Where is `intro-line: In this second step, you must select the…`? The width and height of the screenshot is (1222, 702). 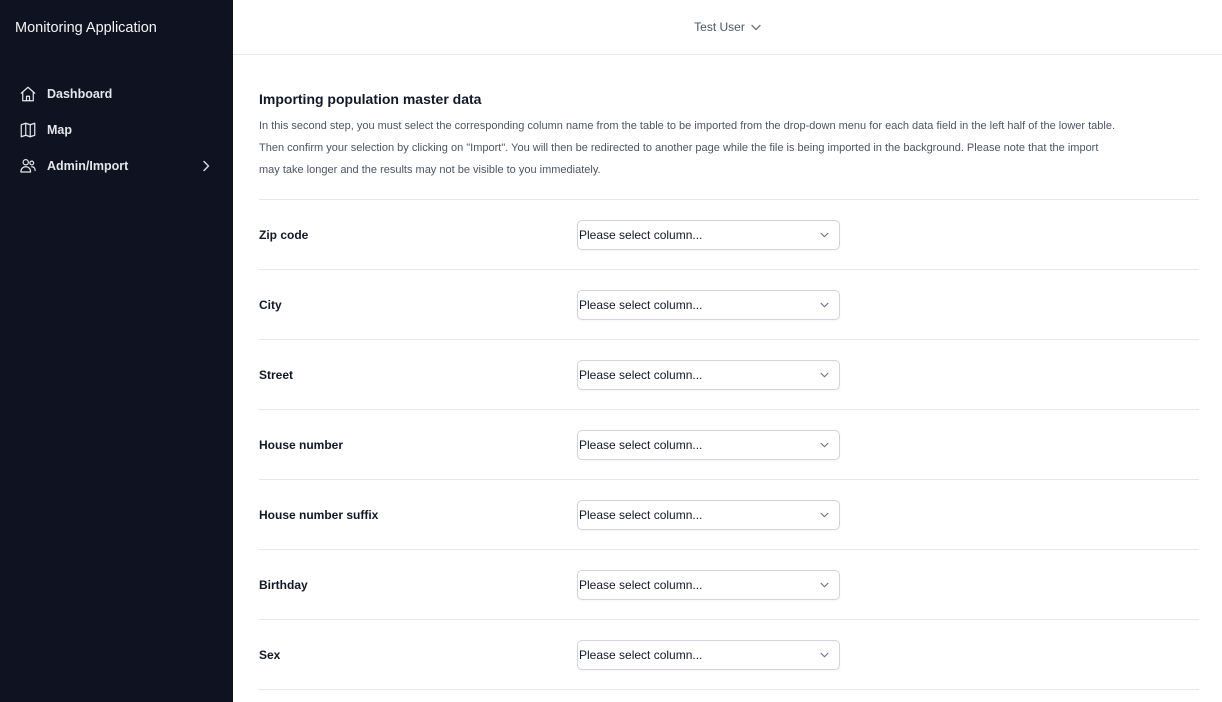 intro-line: In this second step, you must select the… is located at coordinates (687, 126).